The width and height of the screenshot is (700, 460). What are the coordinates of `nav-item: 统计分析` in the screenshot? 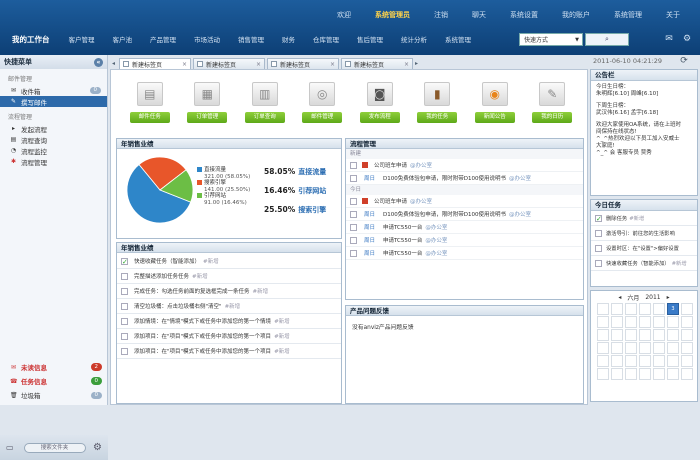 It's located at (414, 40).